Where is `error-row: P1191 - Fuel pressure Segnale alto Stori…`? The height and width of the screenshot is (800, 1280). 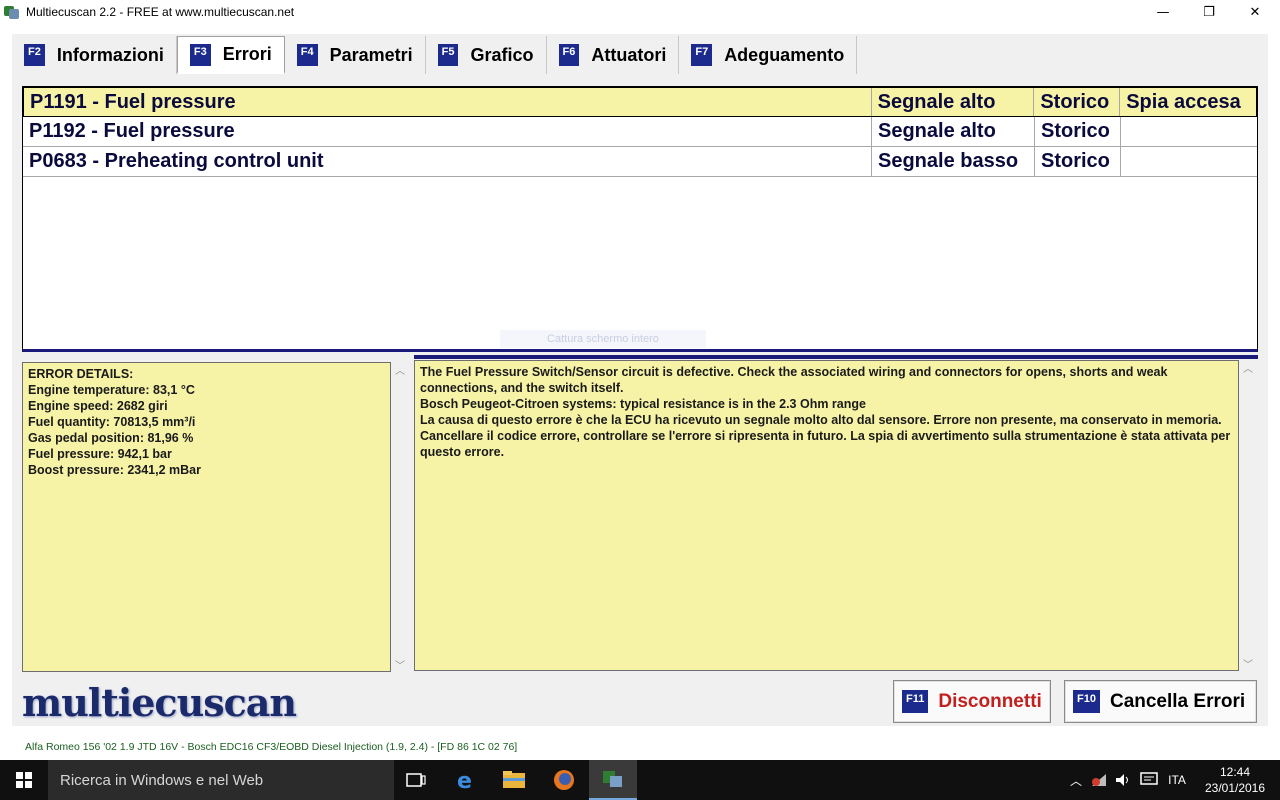
error-row: P1191 - Fuel pressure Segnale alto Stori… is located at coordinates (640, 102).